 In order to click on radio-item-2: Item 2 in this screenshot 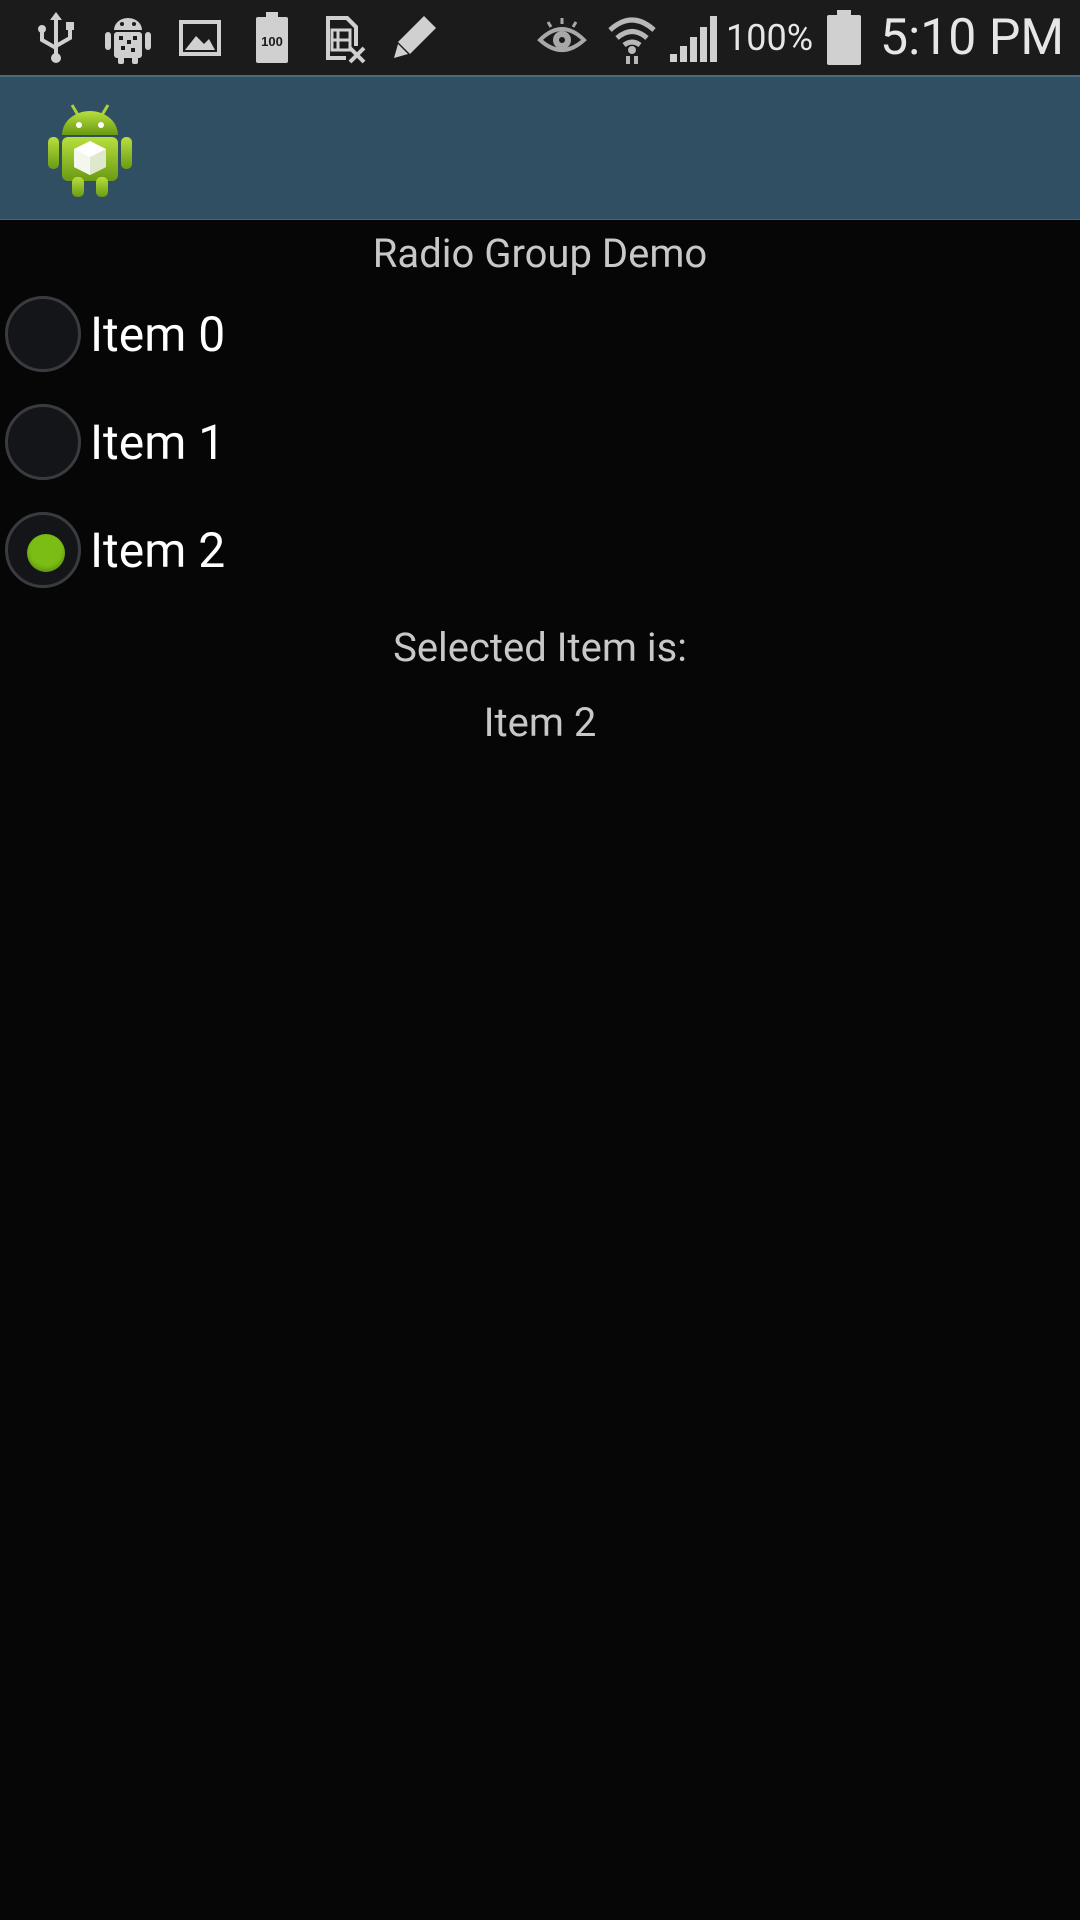, I will do `click(300, 551)`.